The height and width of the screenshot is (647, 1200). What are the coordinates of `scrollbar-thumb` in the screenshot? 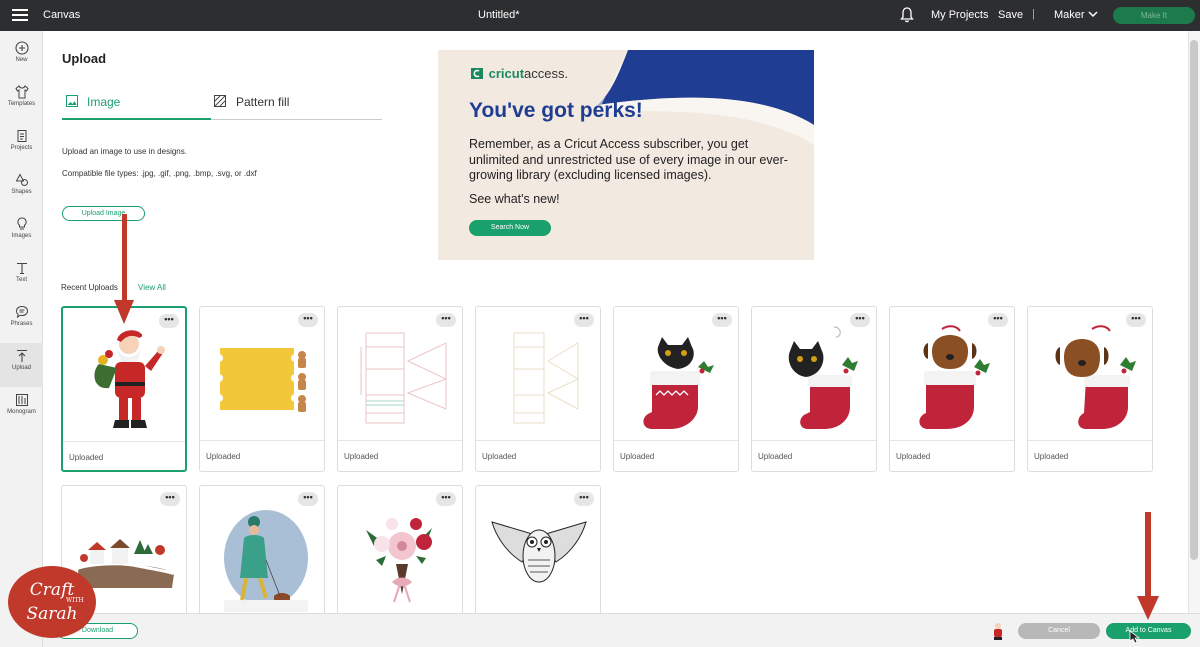 It's located at (1194, 300).